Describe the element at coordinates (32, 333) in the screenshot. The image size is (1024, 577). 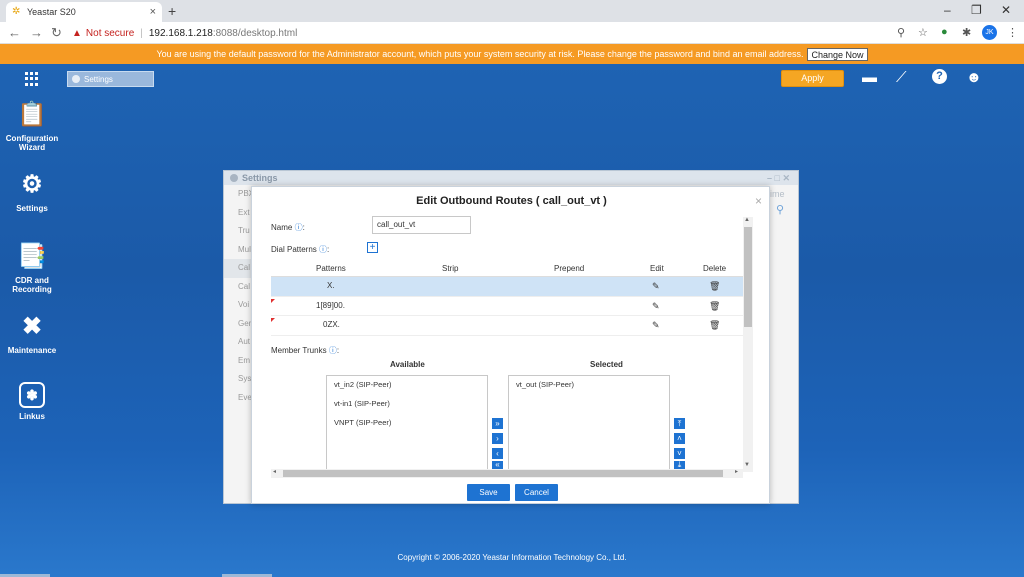
I see `desktop-icon-maintenance: ✖ Maintenance` at that location.